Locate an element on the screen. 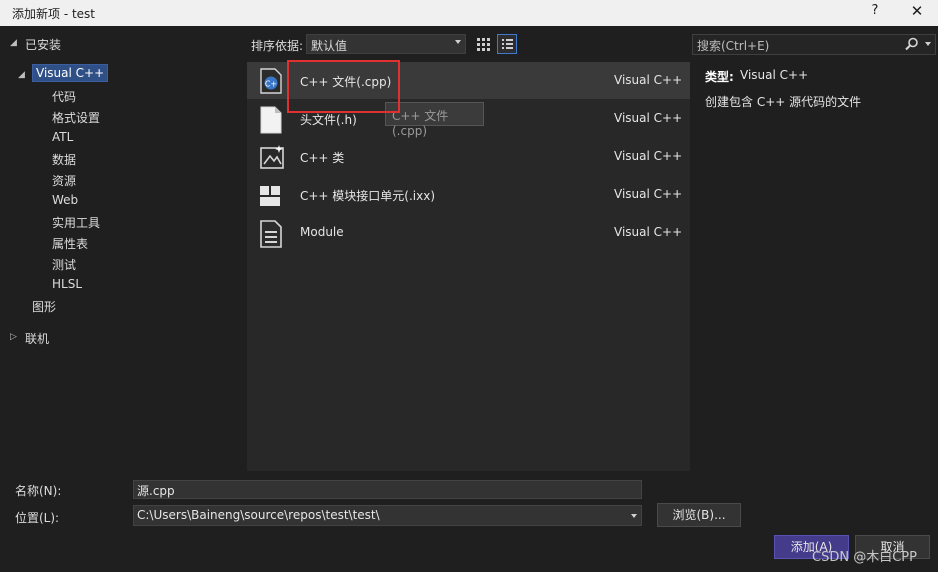 The width and height of the screenshot is (938, 572). tree-item-property-sheets: 属性表 is located at coordinates (70, 243).